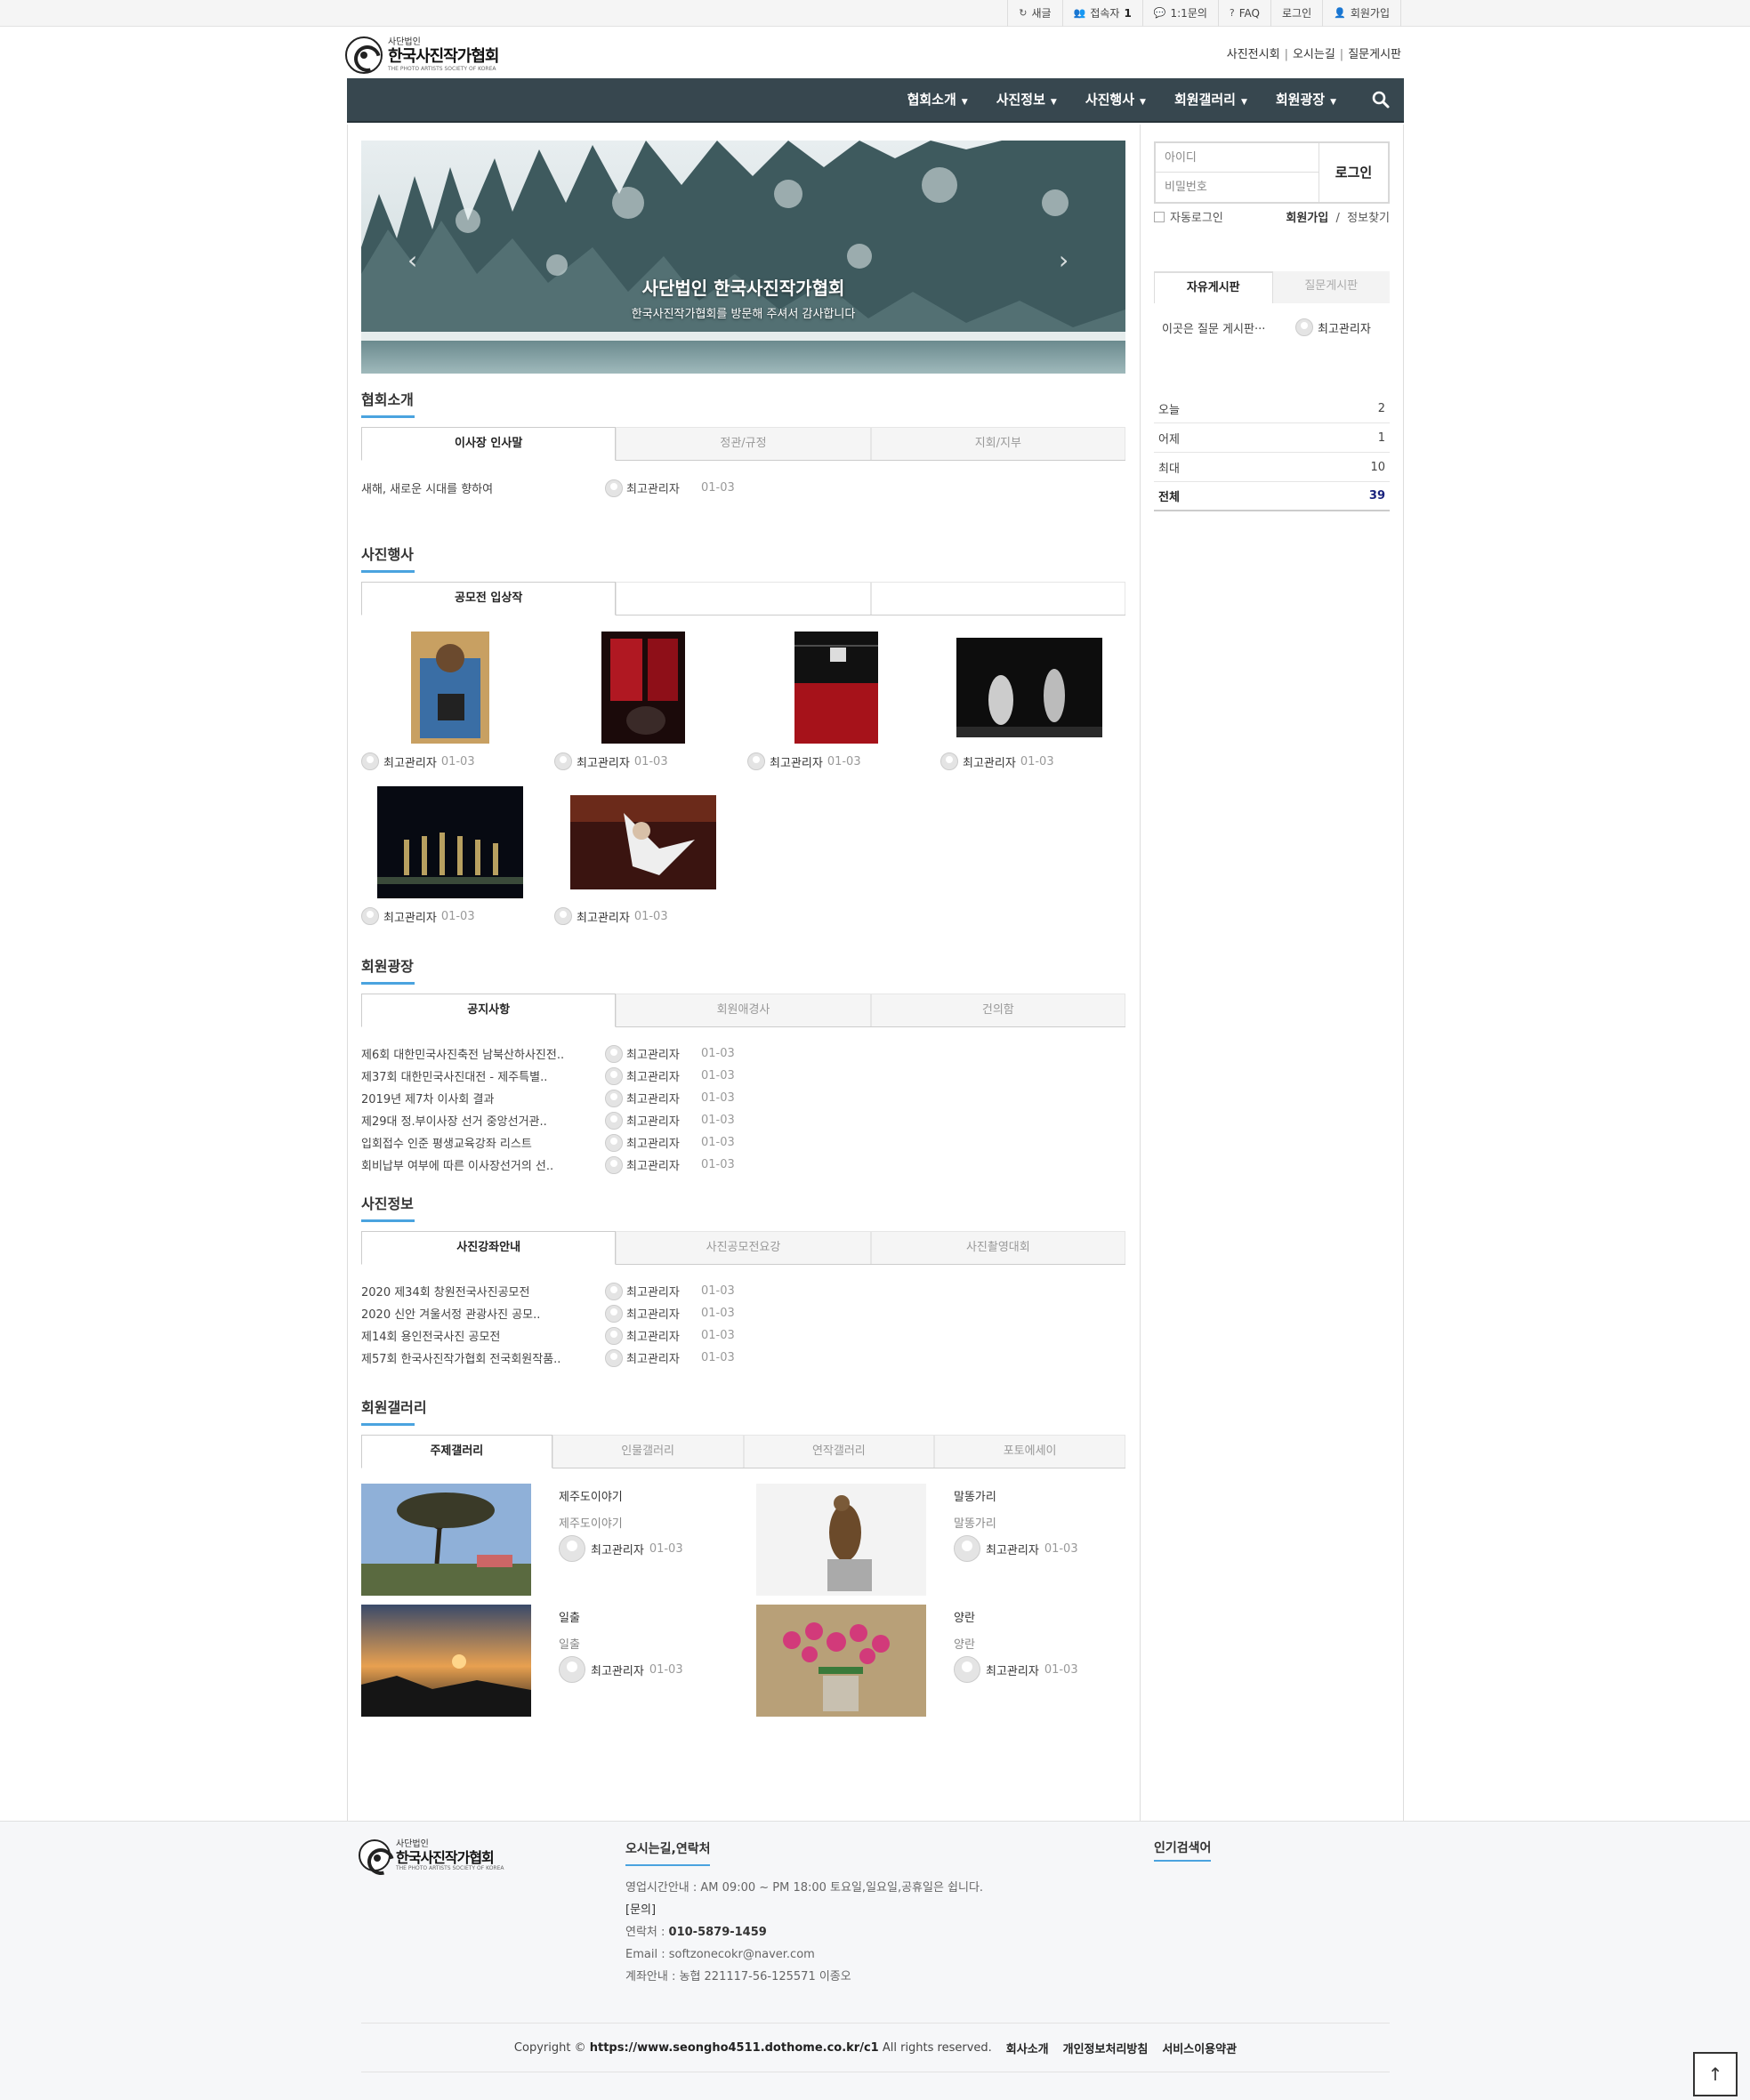 The image size is (1750, 2100). Describe the element at coordinates (388, 970) in the screenshot. I see `section-title-plaza: 회원광장` at that location.